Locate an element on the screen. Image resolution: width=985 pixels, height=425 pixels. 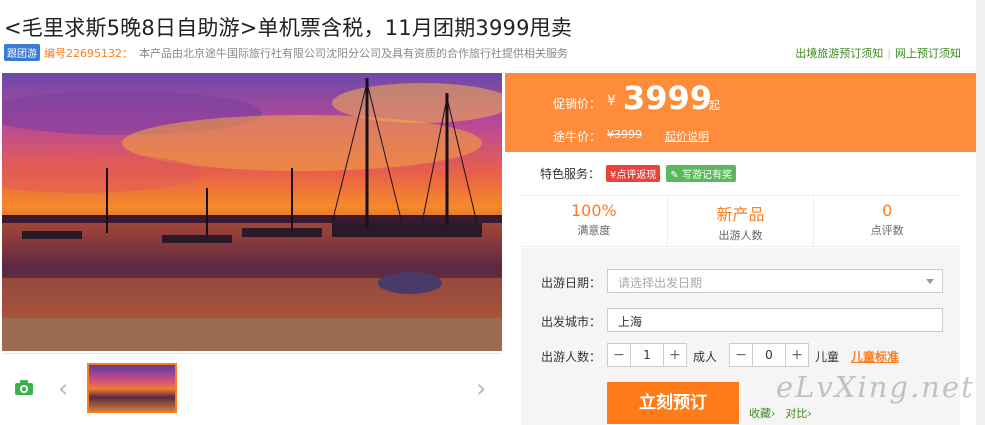
stat-satisfaction: 100% 满意度 is located at coordinates (594, 221).